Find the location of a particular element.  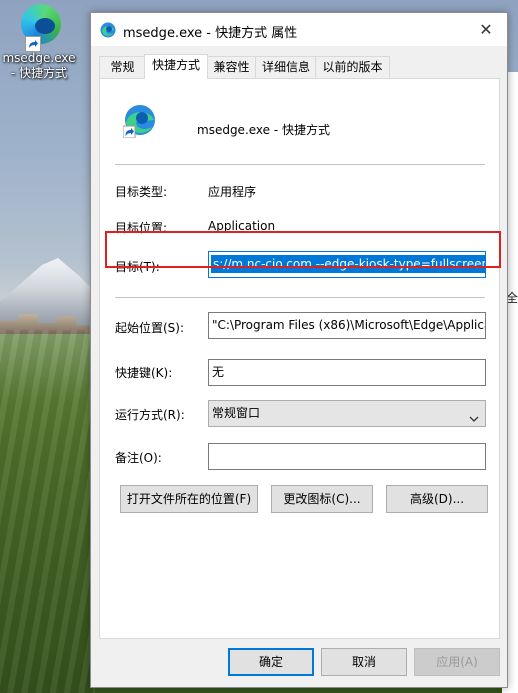

target-highlight-box is located at coordinates (303, 249).